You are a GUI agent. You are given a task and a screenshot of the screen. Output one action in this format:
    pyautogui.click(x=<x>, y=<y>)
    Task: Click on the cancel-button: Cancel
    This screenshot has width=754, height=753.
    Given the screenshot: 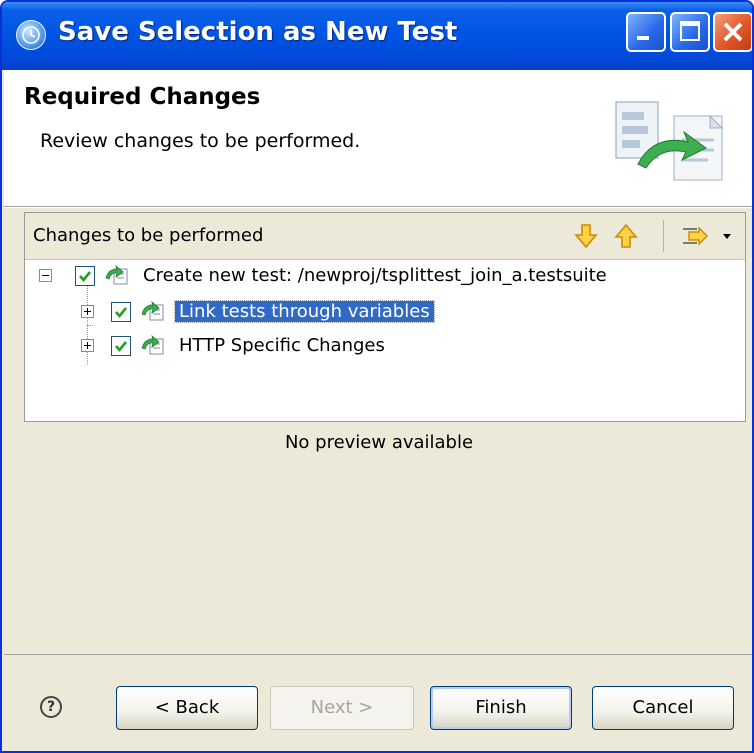 What is the action you would take?
    pyautogui.click(x=663, y=708)
    